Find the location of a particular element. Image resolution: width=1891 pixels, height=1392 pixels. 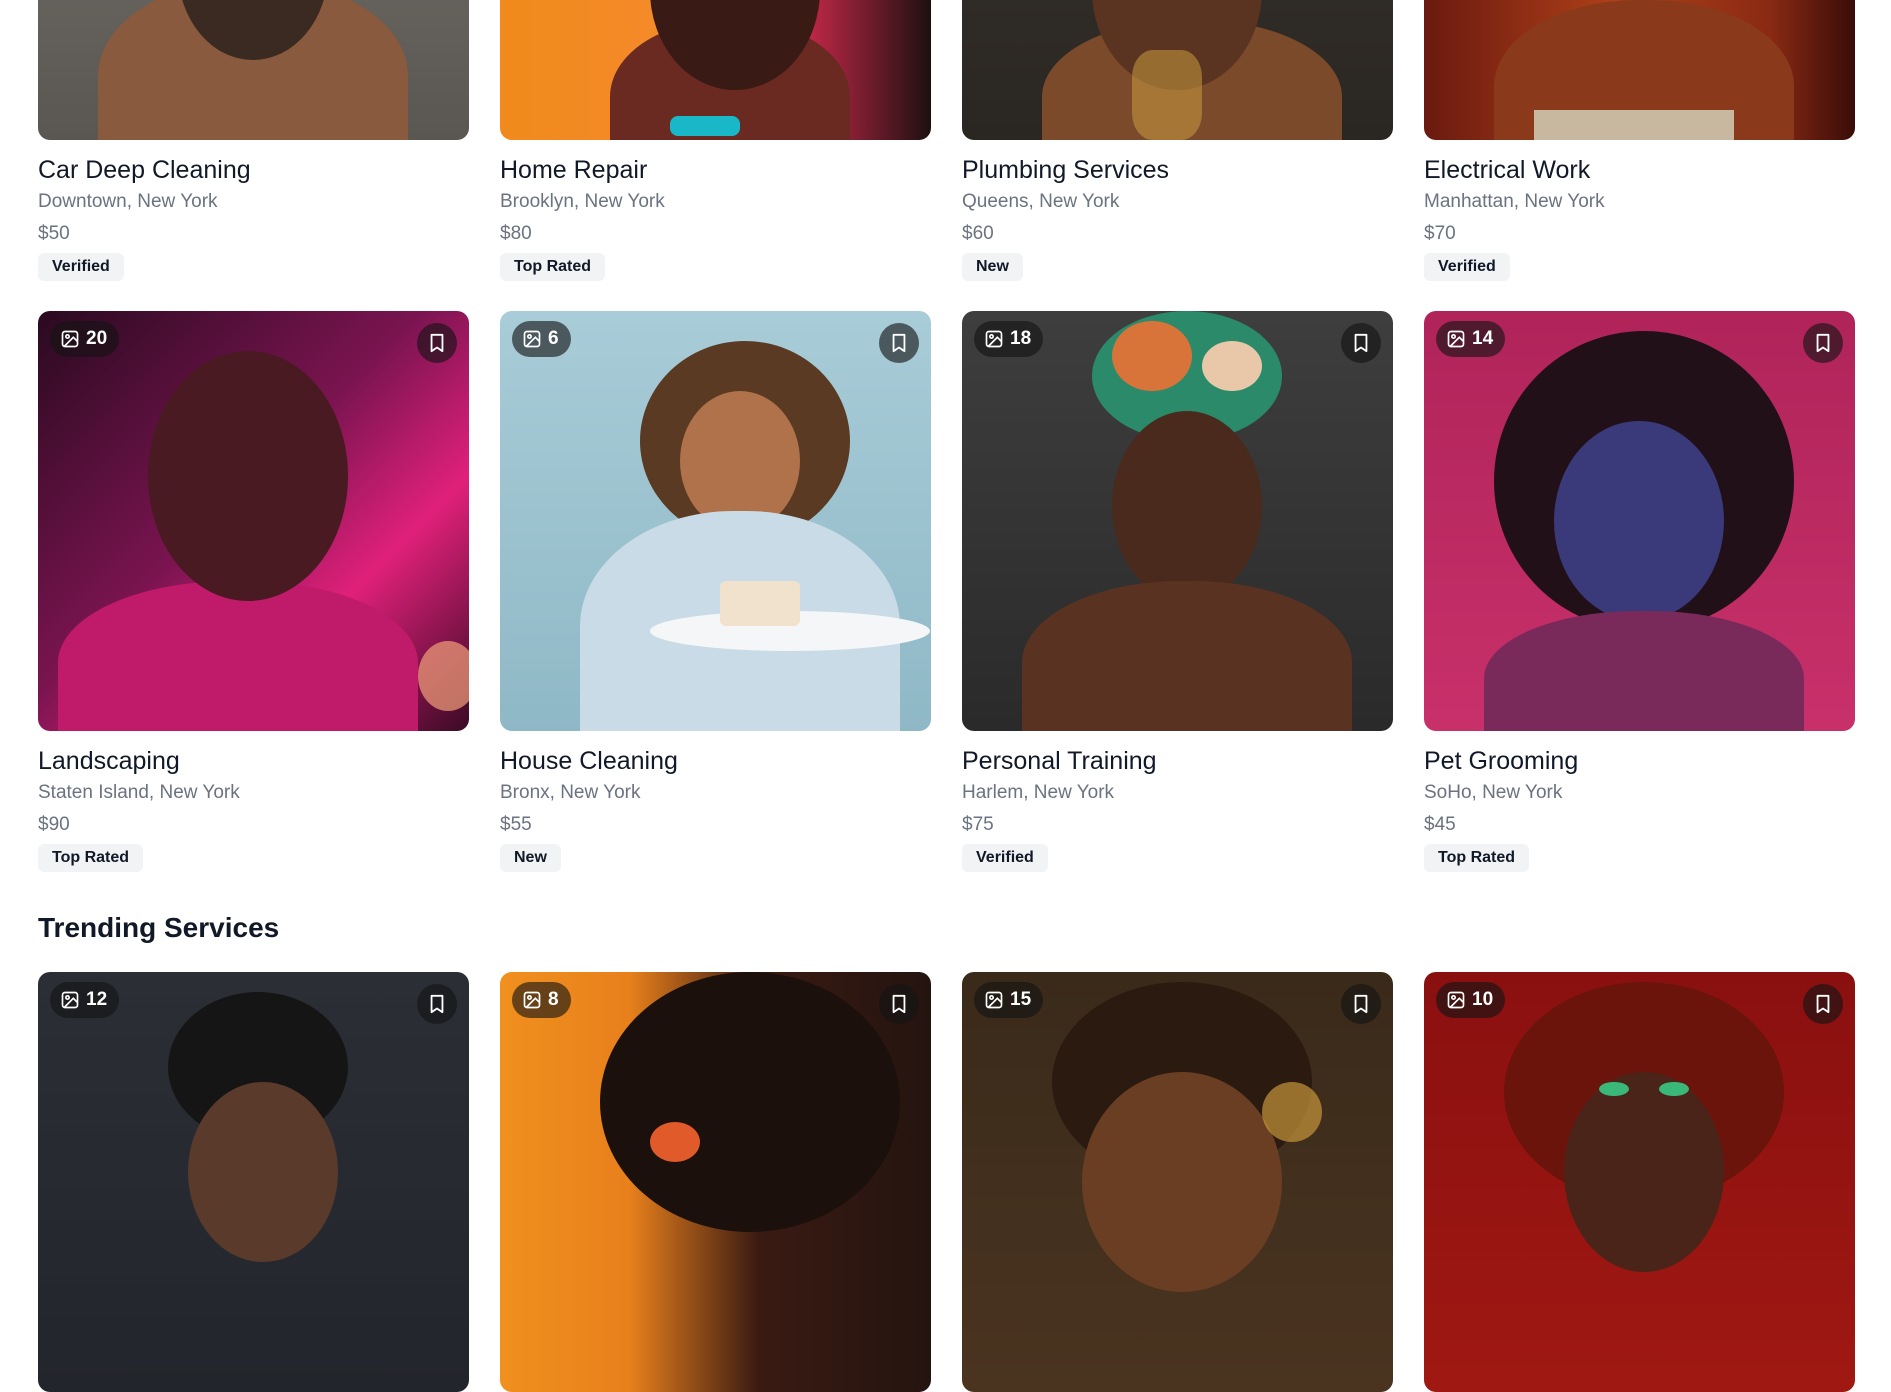

service-location: Harlem, New York is located at coordinates (1038, 792).